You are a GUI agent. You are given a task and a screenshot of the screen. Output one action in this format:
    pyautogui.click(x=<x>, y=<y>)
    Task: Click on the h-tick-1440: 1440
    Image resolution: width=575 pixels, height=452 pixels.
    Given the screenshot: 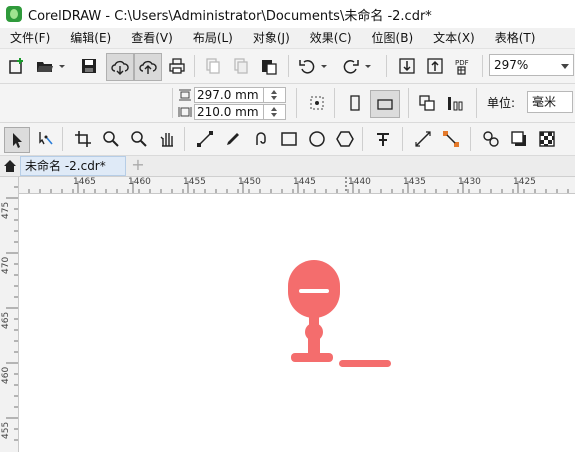 What is the action you would take?
    pyautogui.click(x=359, y=182)
    